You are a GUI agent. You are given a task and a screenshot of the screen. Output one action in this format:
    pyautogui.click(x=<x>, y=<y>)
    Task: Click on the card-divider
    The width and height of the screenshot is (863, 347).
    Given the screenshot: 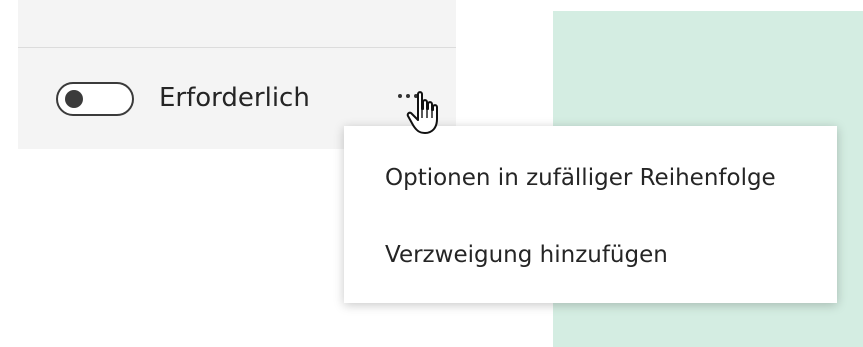 What is the action you would take?
    pyautogui.click(x=237, y=47)
    